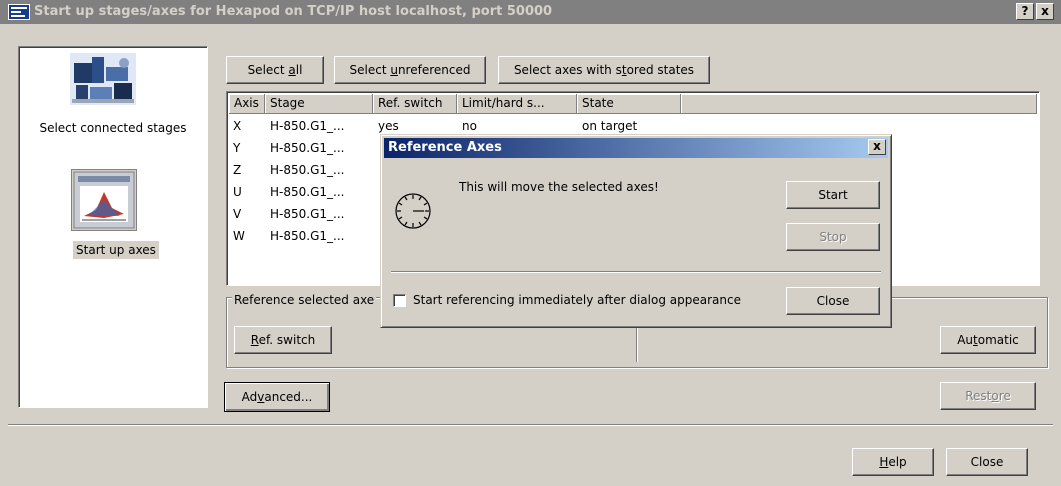 The height and width of the screenshot is (486, 1061). What do you see at coordinates (1045, 11) in the screenshot?
I see `close-icon: x` at bounding box center [1045, 11].